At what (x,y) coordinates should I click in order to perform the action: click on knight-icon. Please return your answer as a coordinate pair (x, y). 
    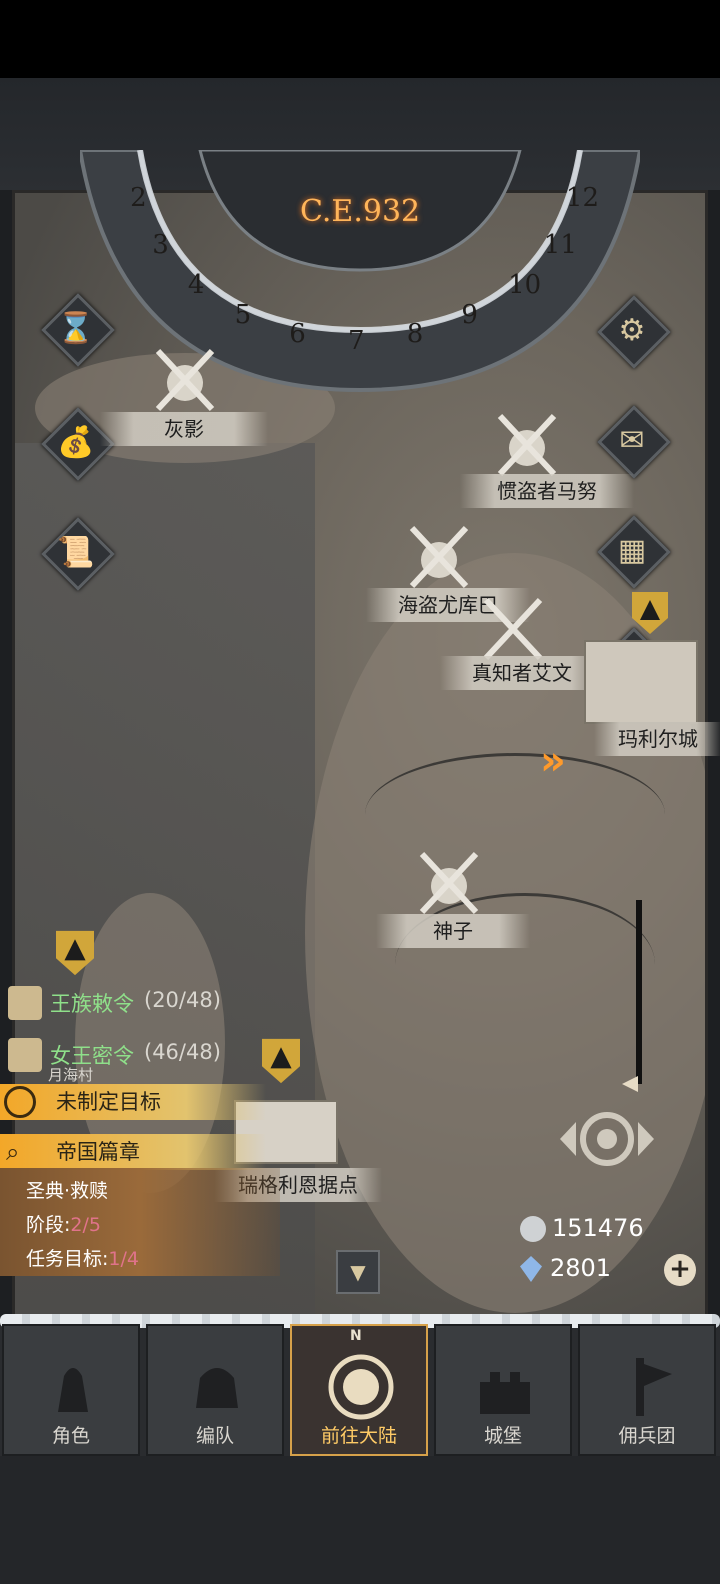
    Looking at the image, I should click on (73, 1390).